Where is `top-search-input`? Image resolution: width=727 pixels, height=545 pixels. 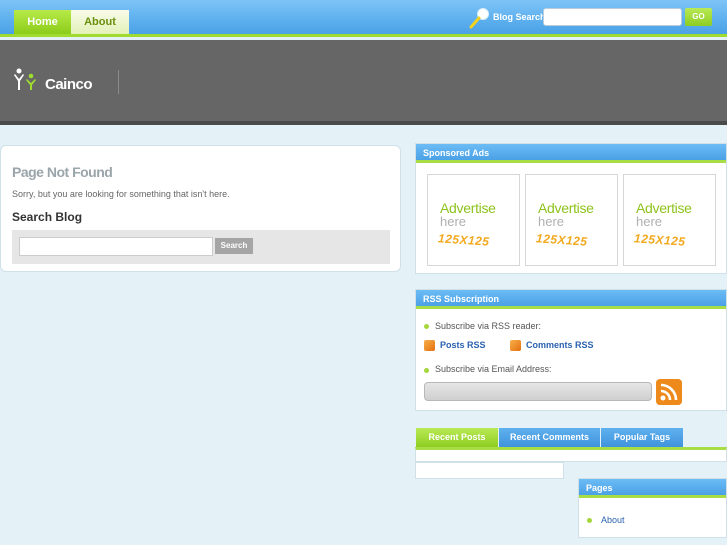
top-search-input is located at coordinates (612, 17).